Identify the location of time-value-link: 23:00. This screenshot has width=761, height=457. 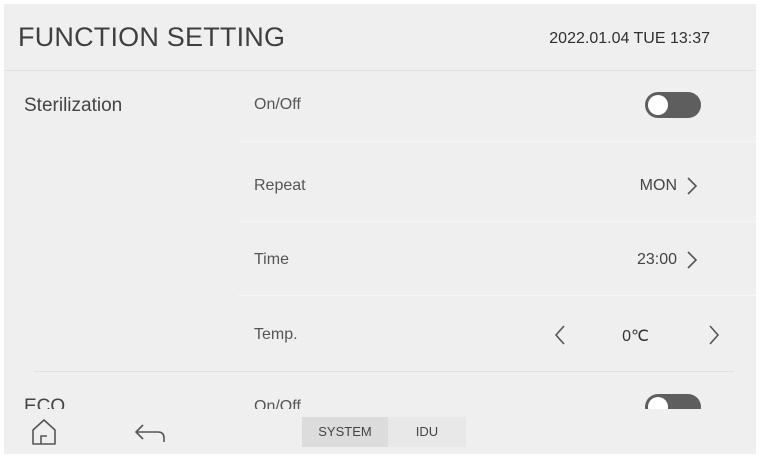
(668, 260).